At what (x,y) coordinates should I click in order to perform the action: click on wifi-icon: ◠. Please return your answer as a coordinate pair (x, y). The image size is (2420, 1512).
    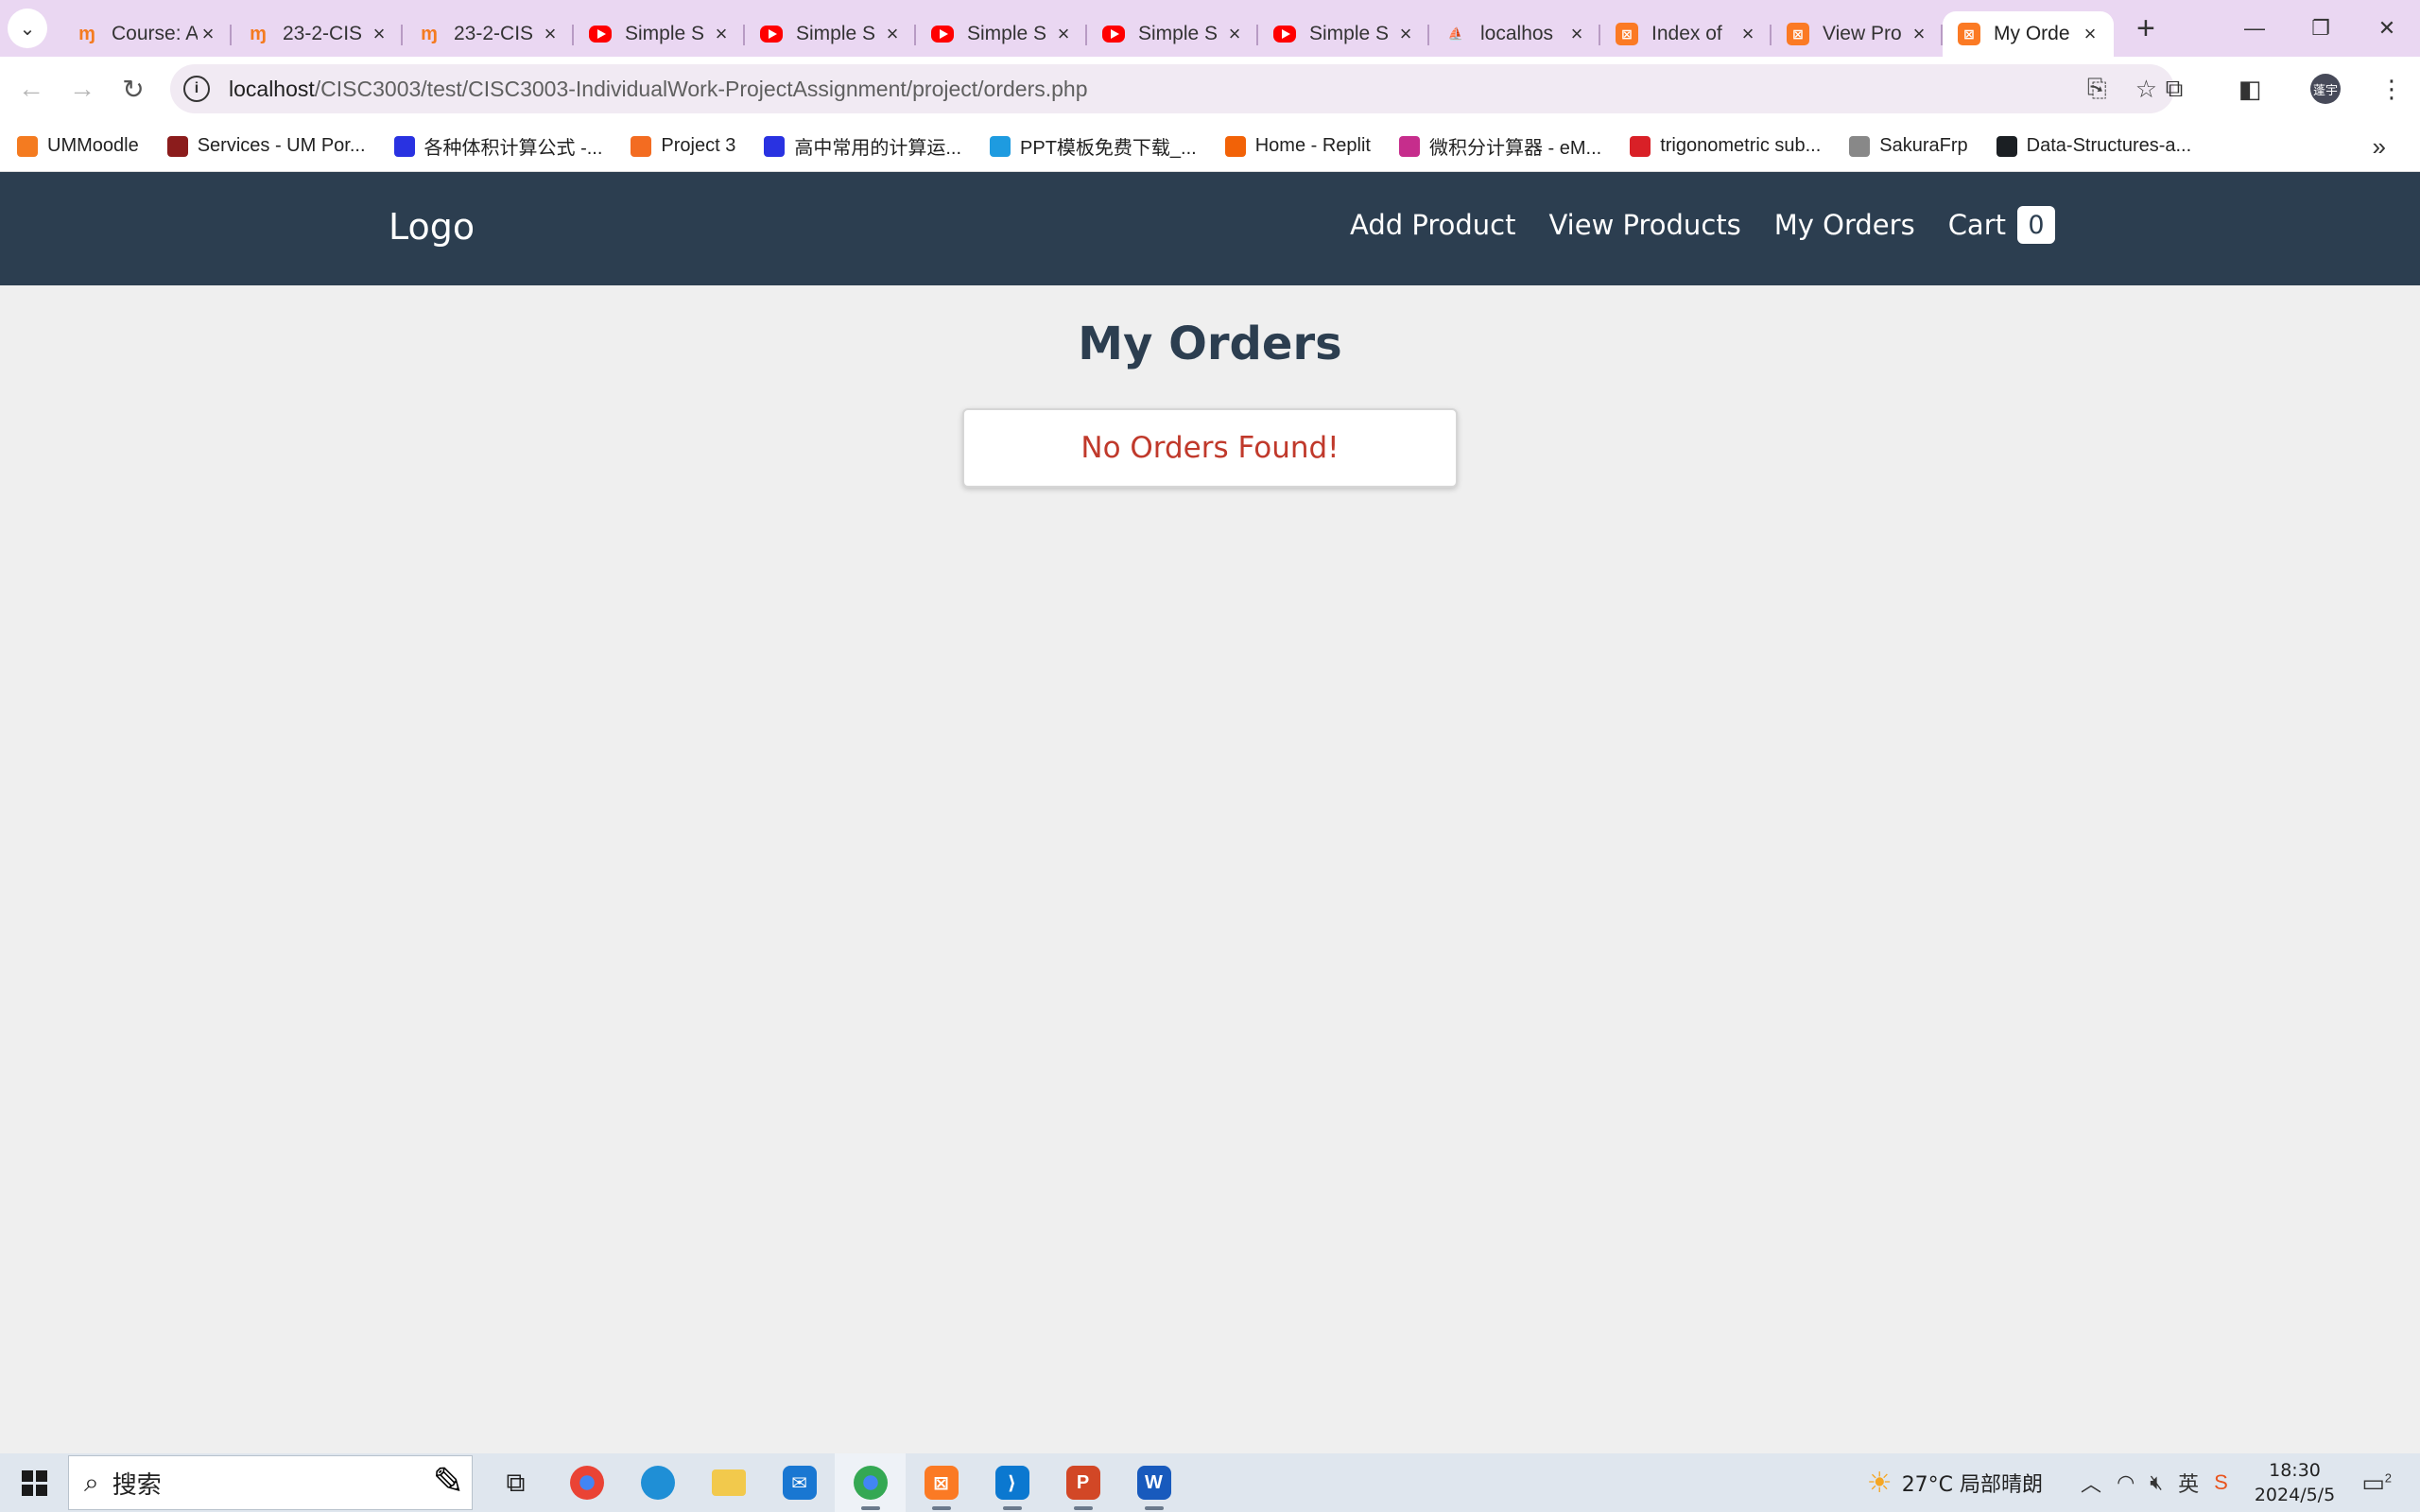
    Looking at the image, I should click on (2126, 1482).